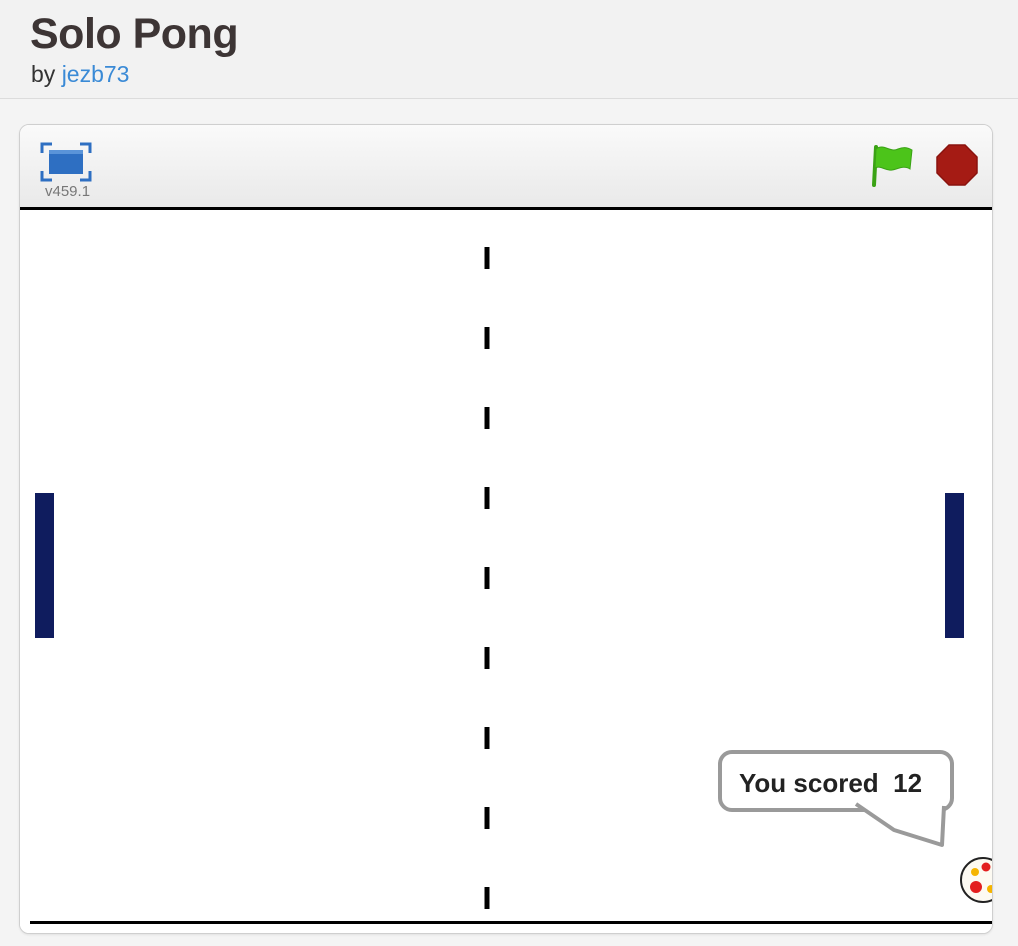  Describe the element at coordinates (68, 191) in the screenshot. I see `version-label: v459.1` at that location.